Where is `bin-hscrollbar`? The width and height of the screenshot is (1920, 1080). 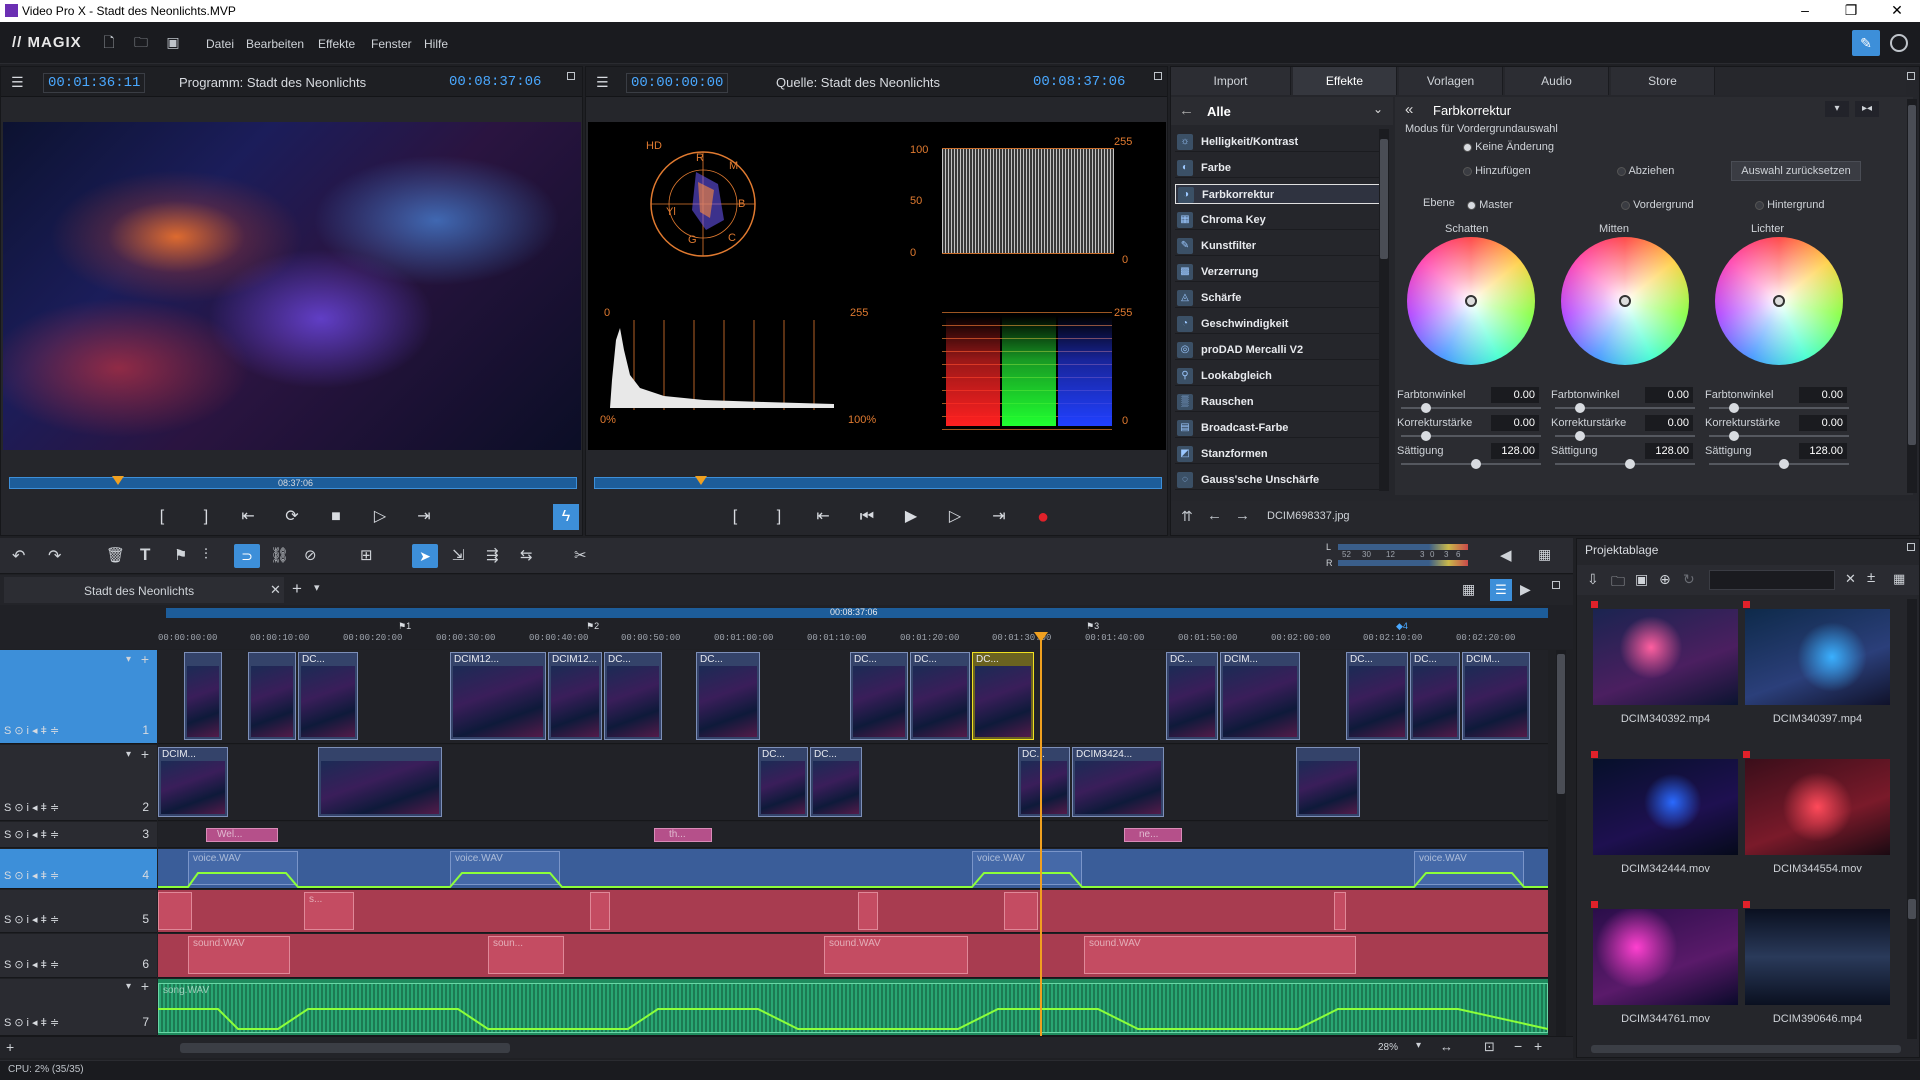
bin-hscrollbar is located at coordinates (1746, 1049).